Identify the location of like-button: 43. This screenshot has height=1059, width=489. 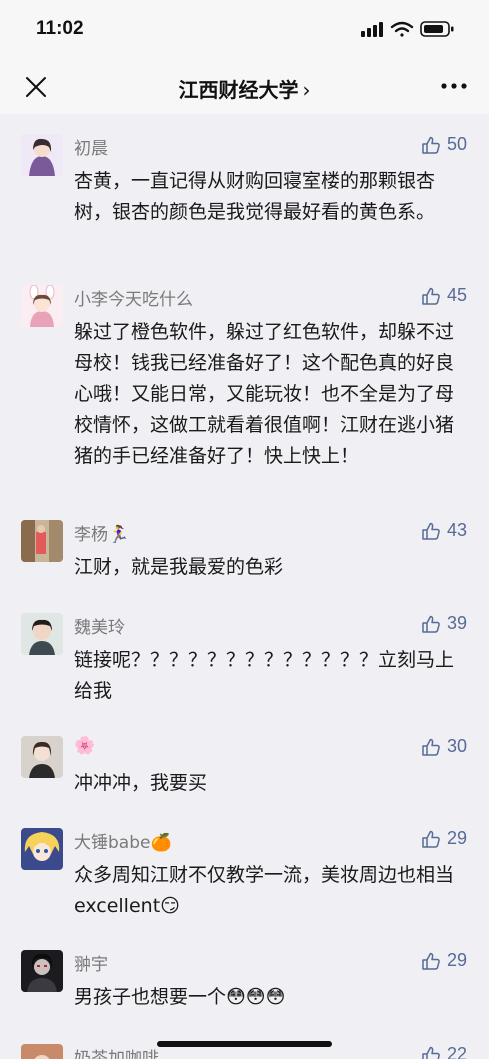
(444, 530).